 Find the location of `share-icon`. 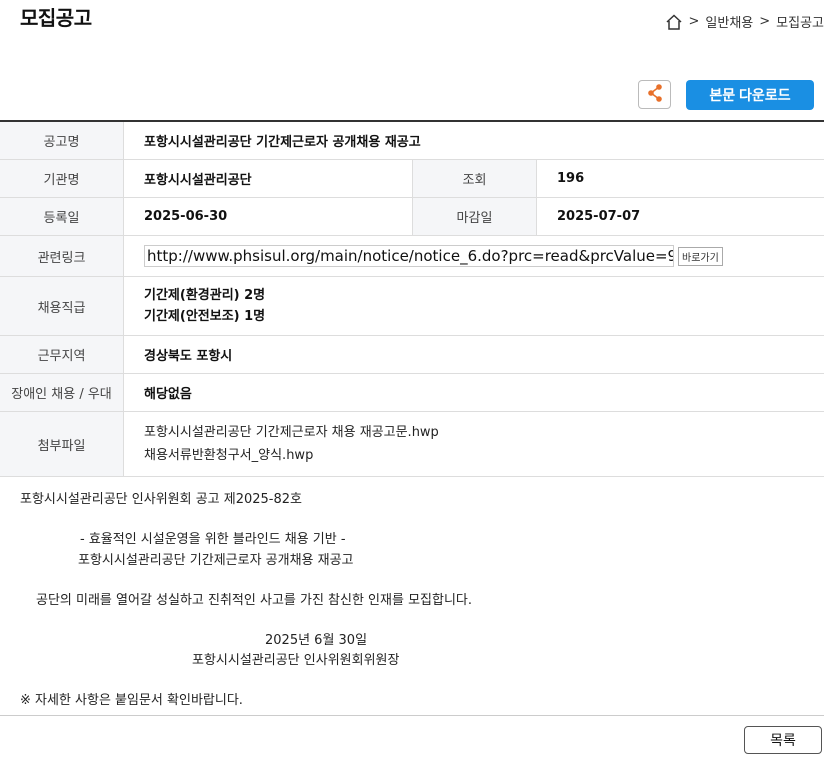

share-icon is located at coordinates (655, 95).